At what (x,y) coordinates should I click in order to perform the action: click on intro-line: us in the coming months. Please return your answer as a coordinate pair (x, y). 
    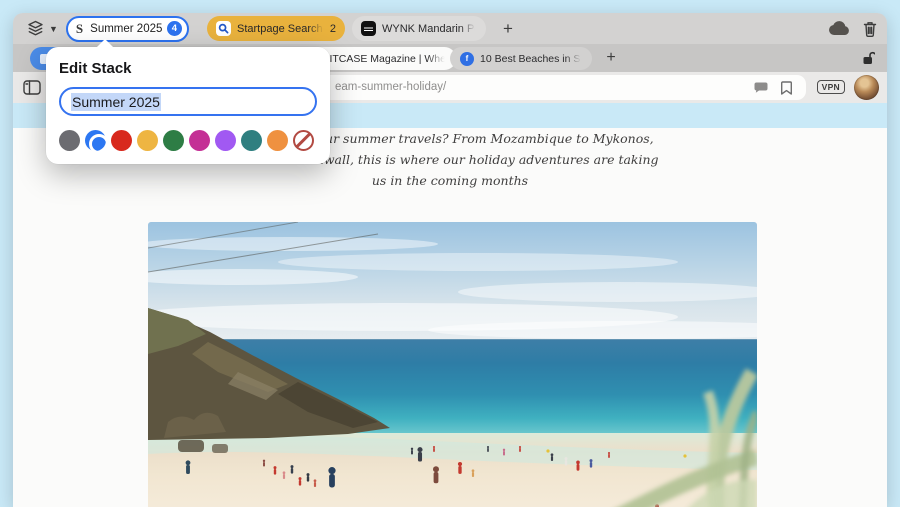
    Looking at the image, I should click on (450, 180).